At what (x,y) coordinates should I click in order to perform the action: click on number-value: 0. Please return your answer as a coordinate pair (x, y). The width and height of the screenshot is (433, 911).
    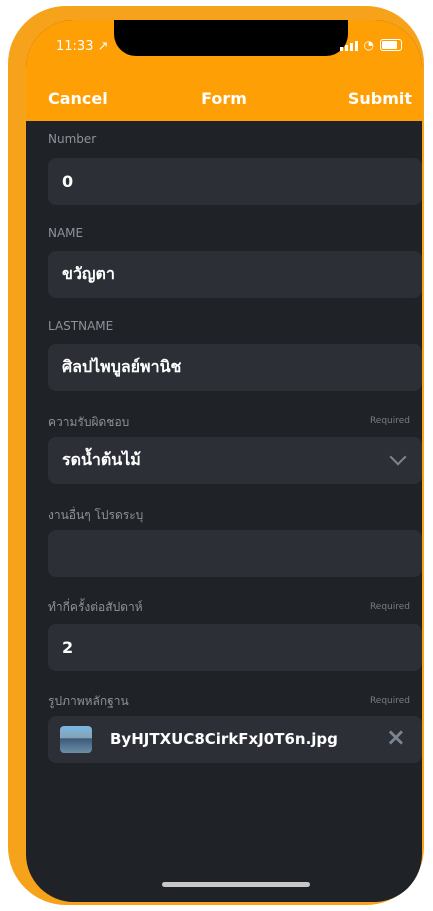
    Looking at the image, I should click on (68, 181).